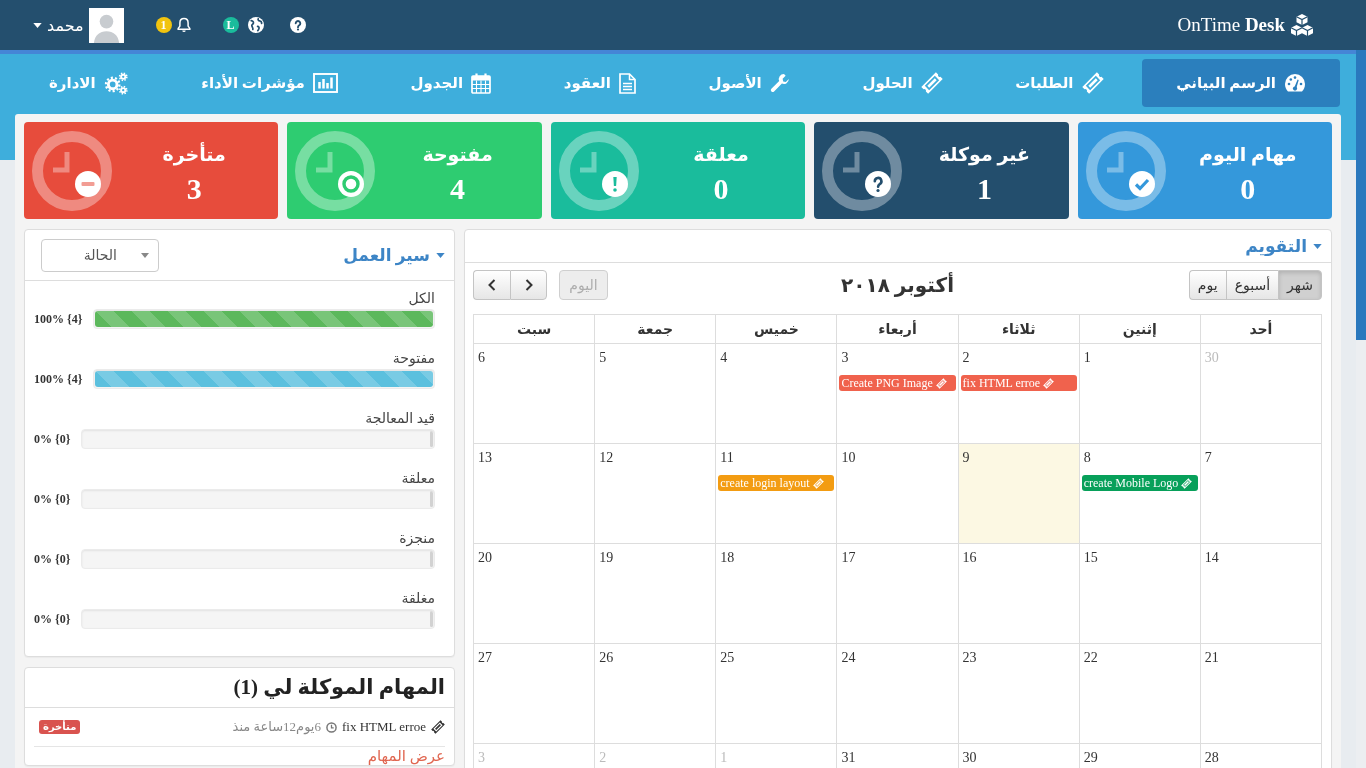  Describe the element at coordinates (230, 25) in the screenshot. I see `language-badge: L` at that location.